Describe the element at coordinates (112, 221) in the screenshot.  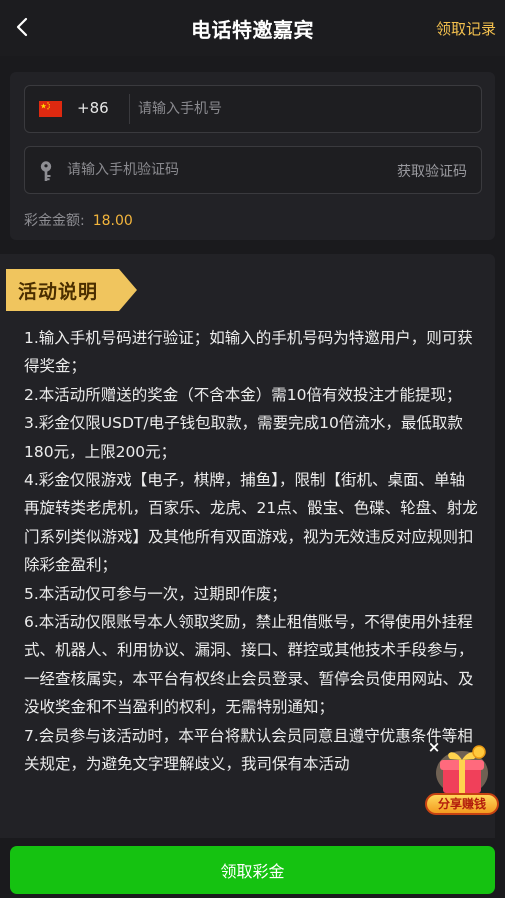
I see `bonus-amount-value: 18.00` at that location.